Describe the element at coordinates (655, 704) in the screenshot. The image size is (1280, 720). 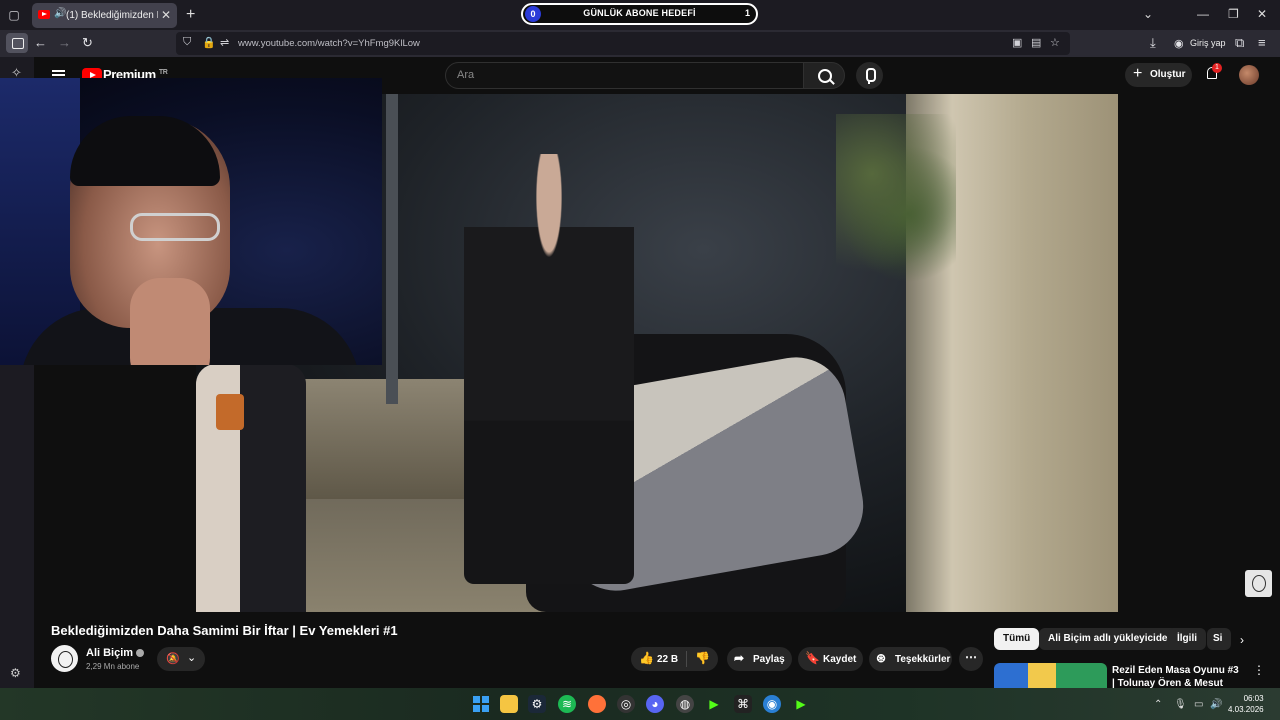
I see `discord-icon: ◕` at that location.